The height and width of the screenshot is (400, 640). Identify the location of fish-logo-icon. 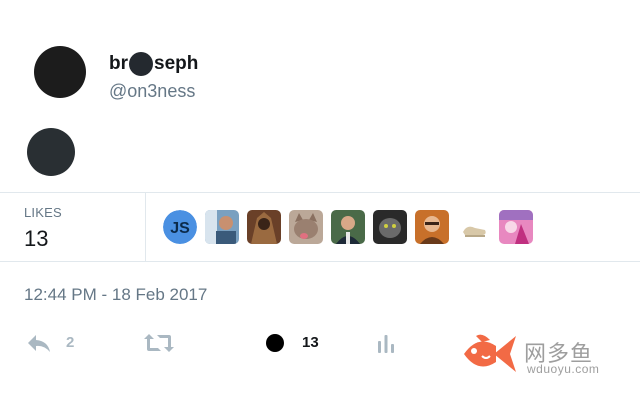
(489, 356).